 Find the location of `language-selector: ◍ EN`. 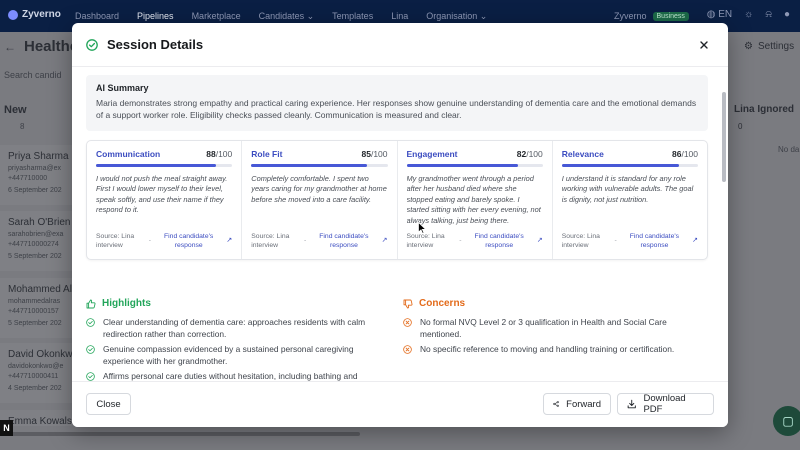

language-selector: ◍ EN is located at coordinates (719, 14).